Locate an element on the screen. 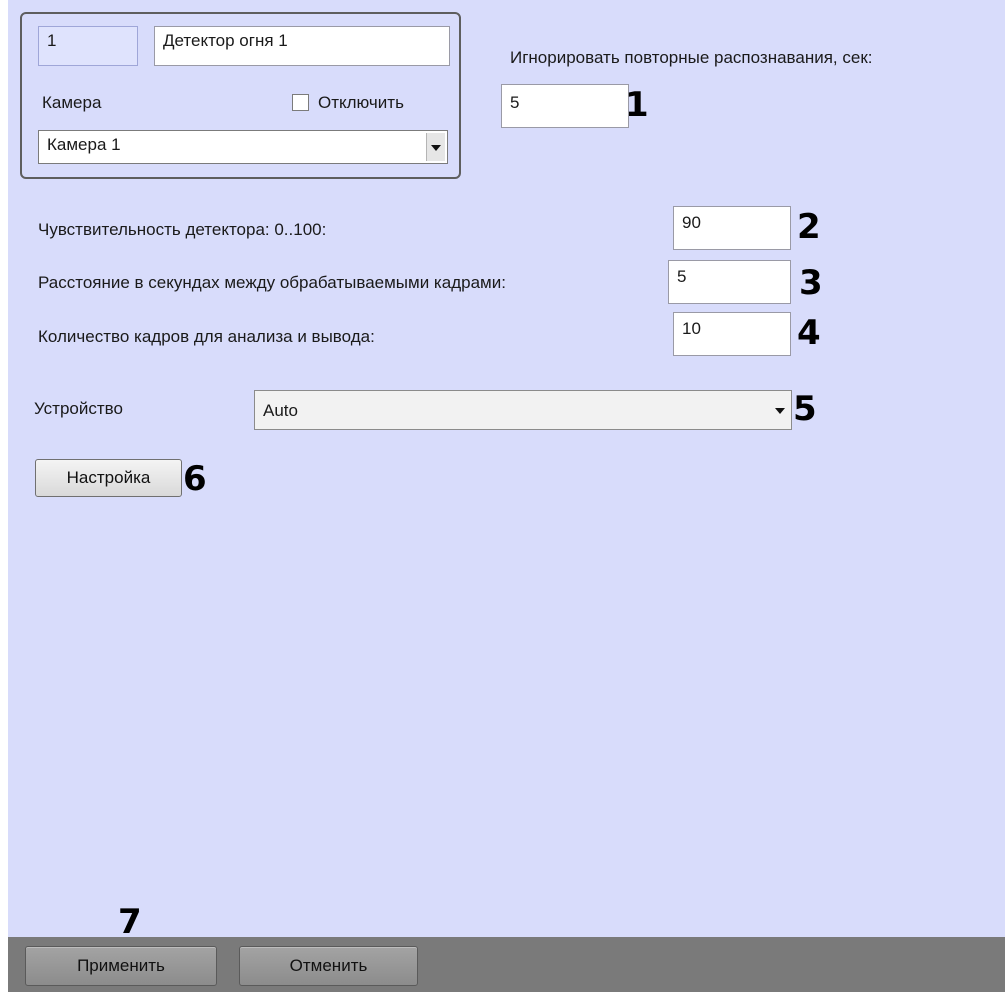 Image resolution: width=1005 pixels, height=992 pixels. detector-name-field: Детектор огня 1 is located at coordinates (302, 46).